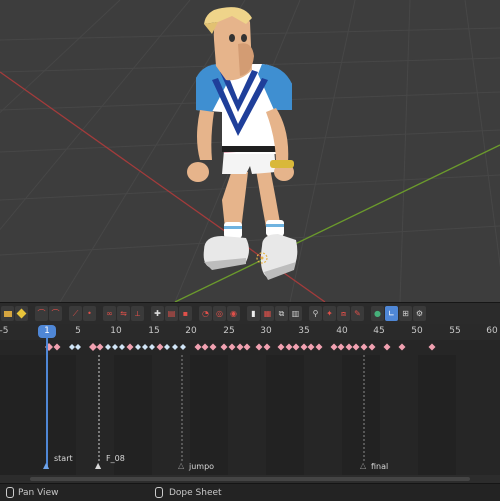  What do you see at coordinates (41, 313) in the screenshot?
I see `curve-red-icon: ⌒` at bounding box center [41, 313].